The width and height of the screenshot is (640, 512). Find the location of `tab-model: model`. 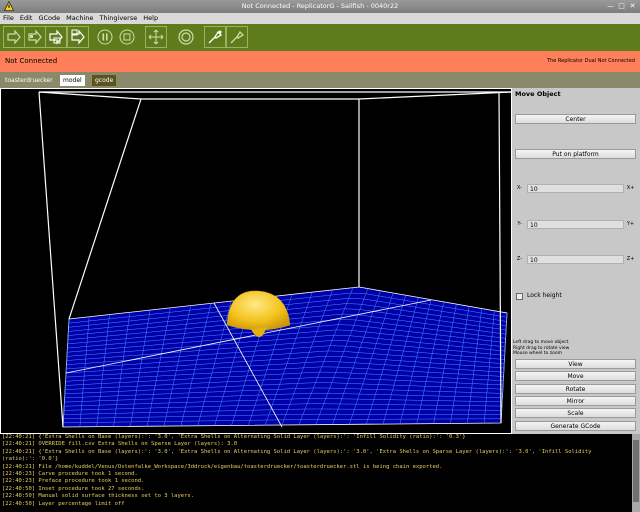

tab-model: model is located at coordinates (72, 80).